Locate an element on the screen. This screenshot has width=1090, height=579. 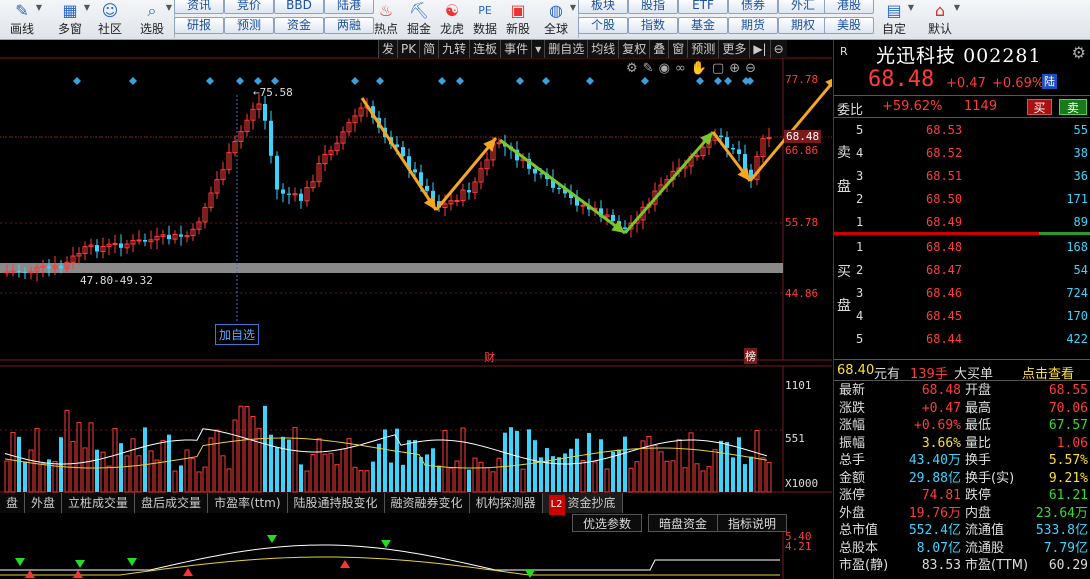
bid-row: 3 68.46 724 is located at coordinates (972, 294).